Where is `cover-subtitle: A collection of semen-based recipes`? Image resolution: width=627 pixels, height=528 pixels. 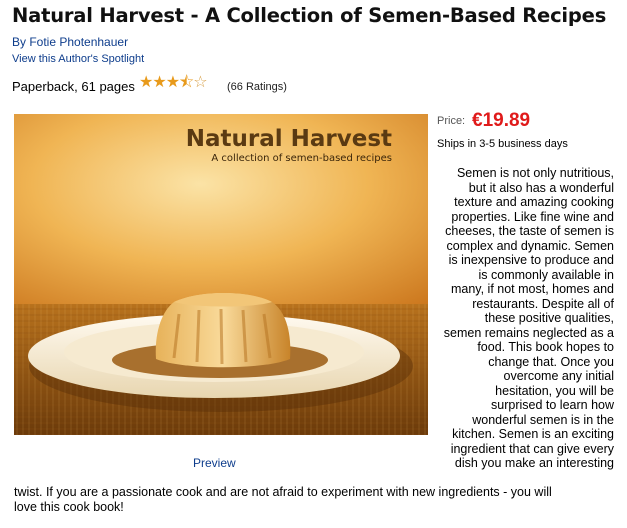
cover-subtitle: A collection of semen-based recipes is located at coordinates (301, 158).